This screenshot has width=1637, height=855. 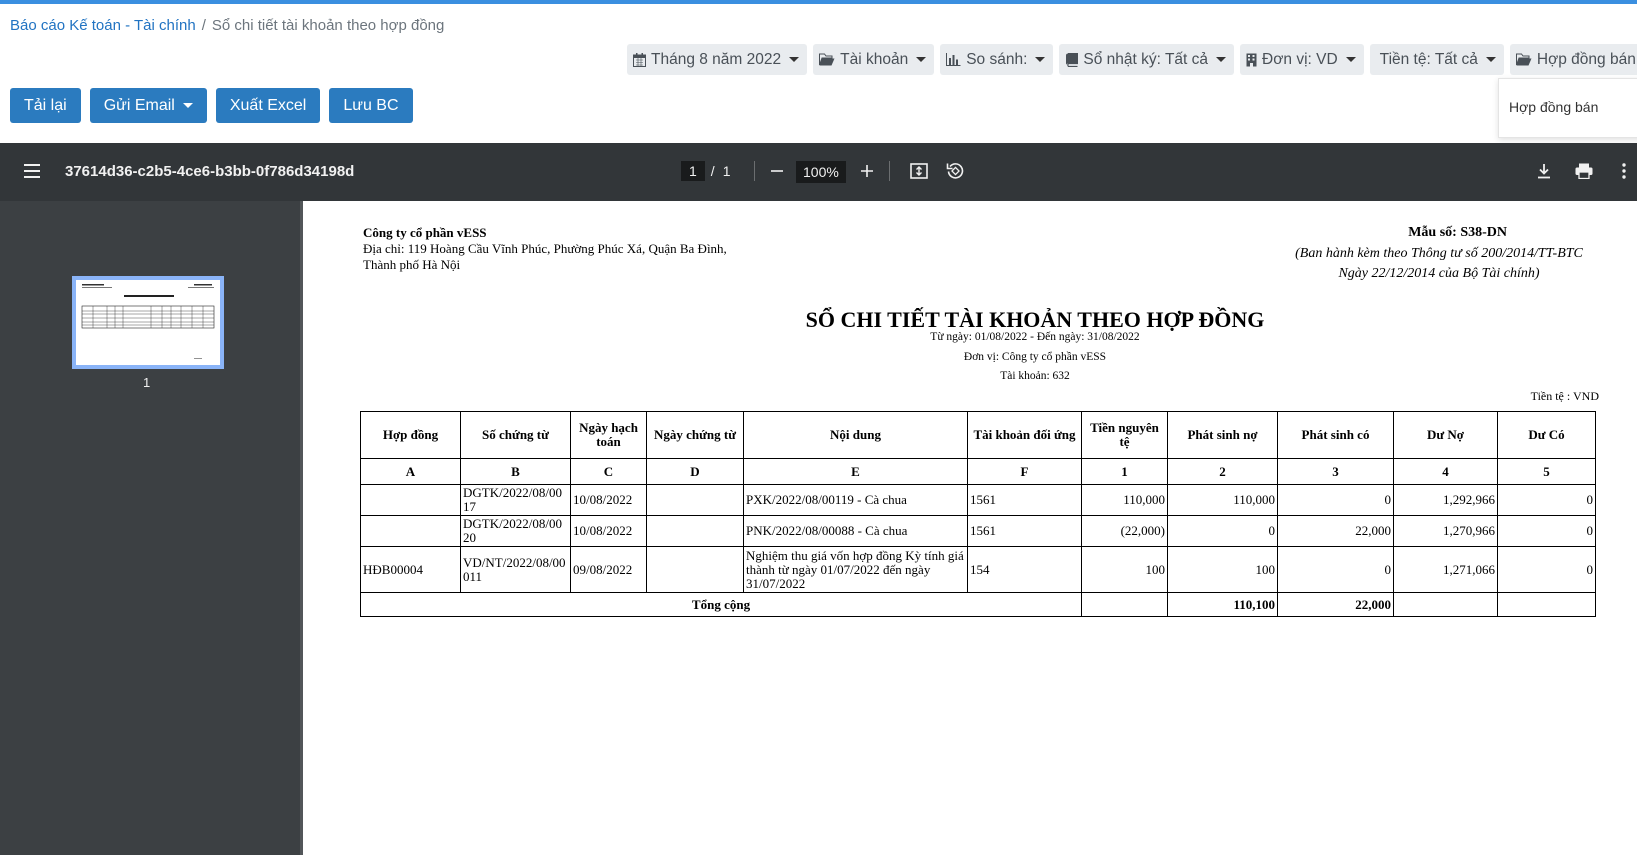 What do you see at coordinates (608, 471) in the screenshot?
I see `index-cell: C` at bounding box center [608, 471].